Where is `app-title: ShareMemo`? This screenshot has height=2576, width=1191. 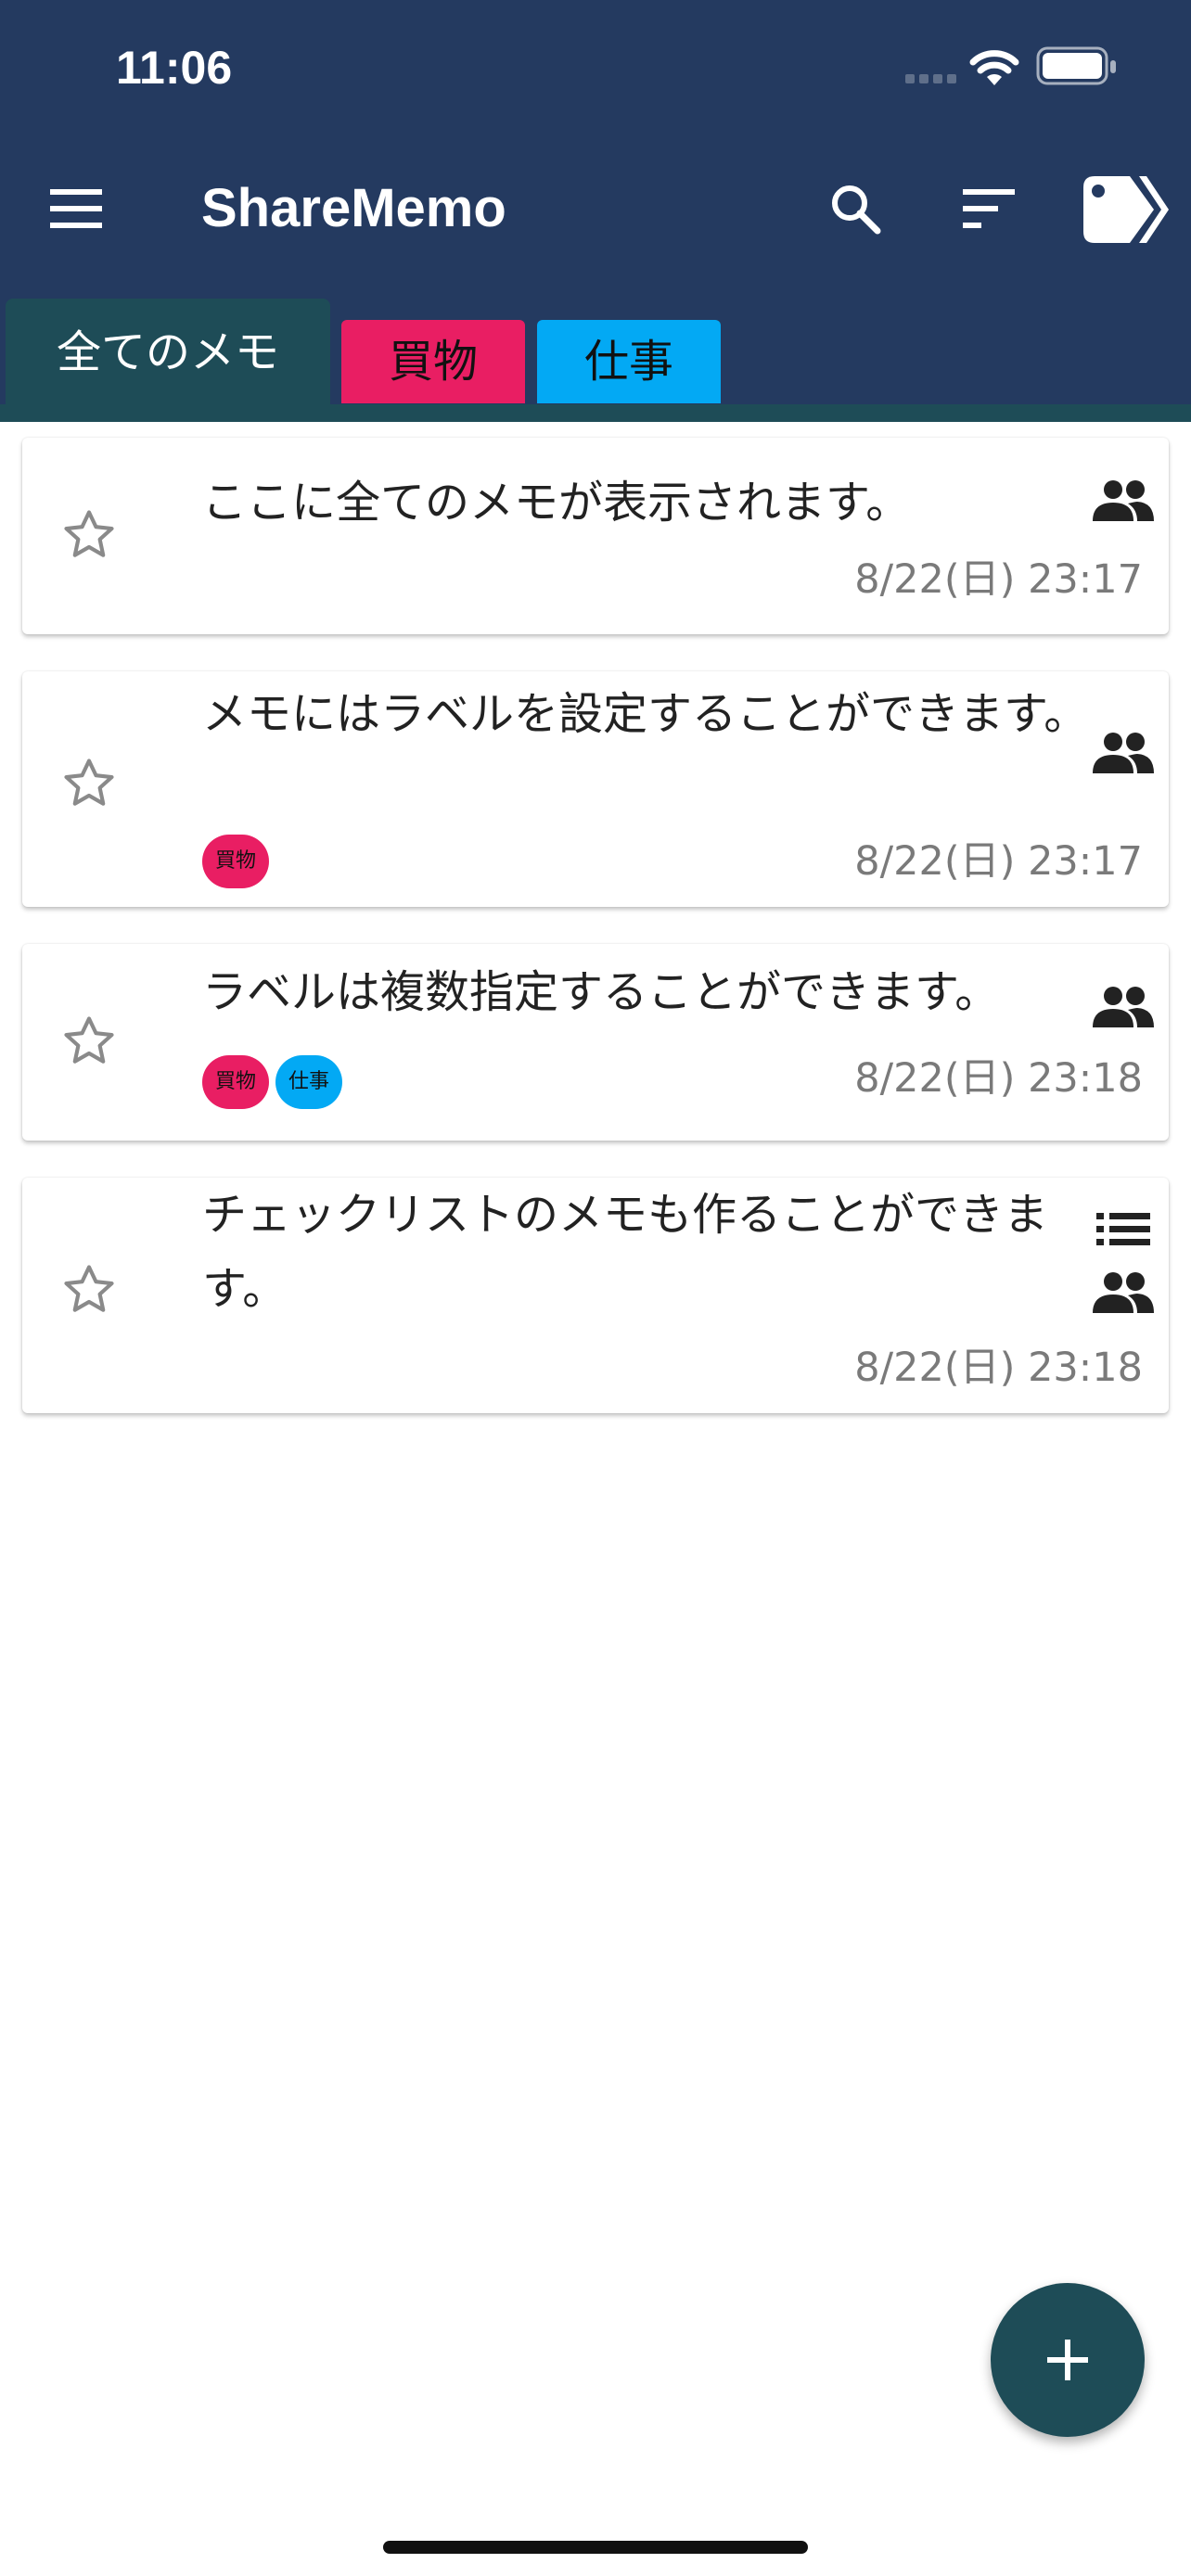
app-title: ShareMemo is located at coordinates (353, 208).